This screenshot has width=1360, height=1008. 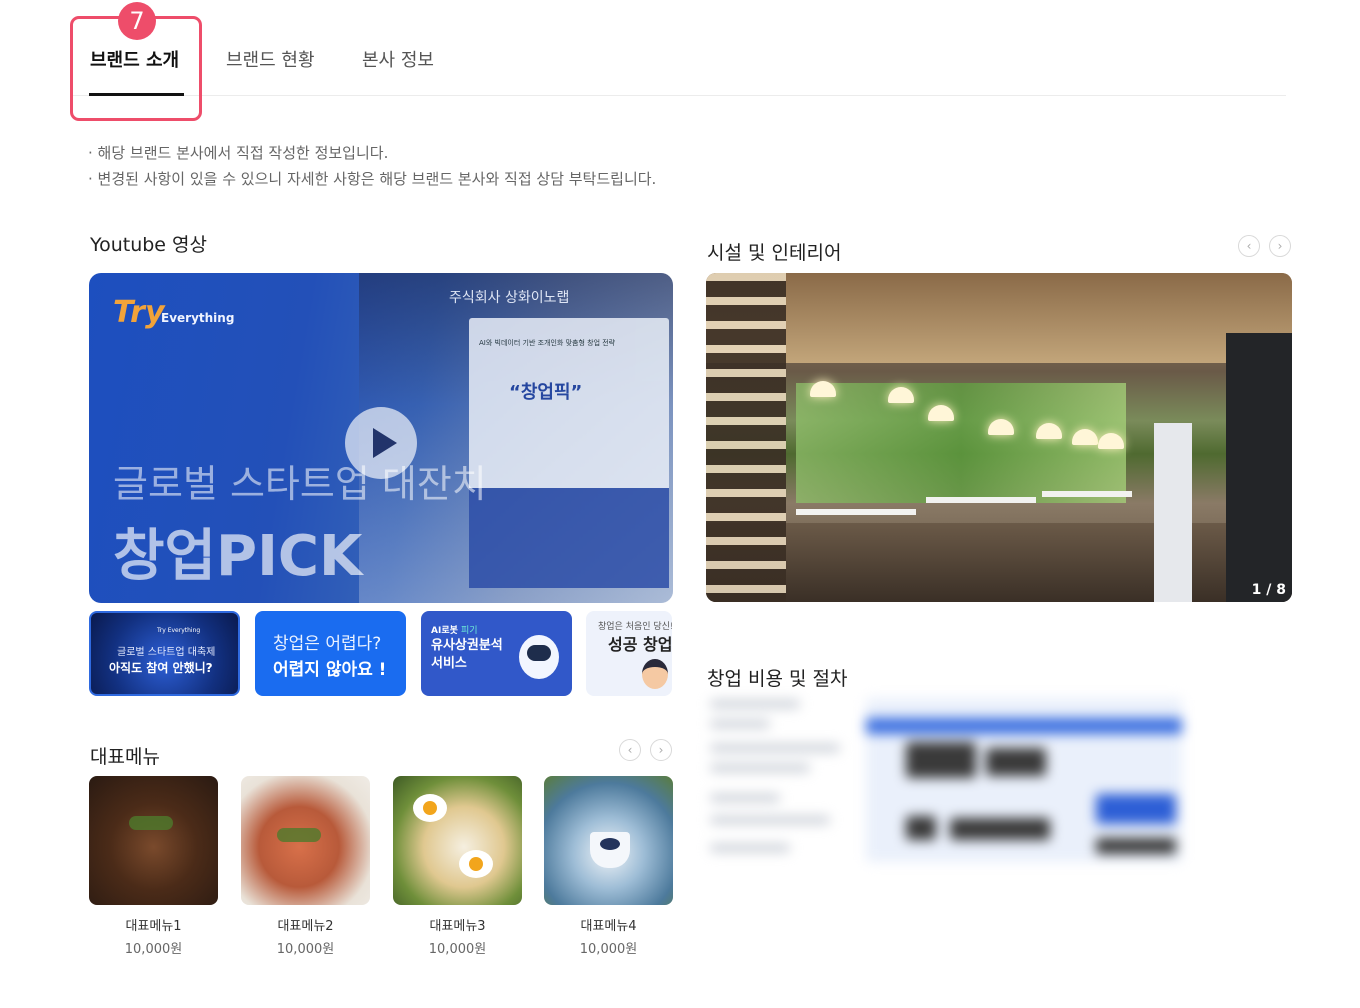 I want to click on cost-screenshot-placeholder, so click(x=1024, y=780).